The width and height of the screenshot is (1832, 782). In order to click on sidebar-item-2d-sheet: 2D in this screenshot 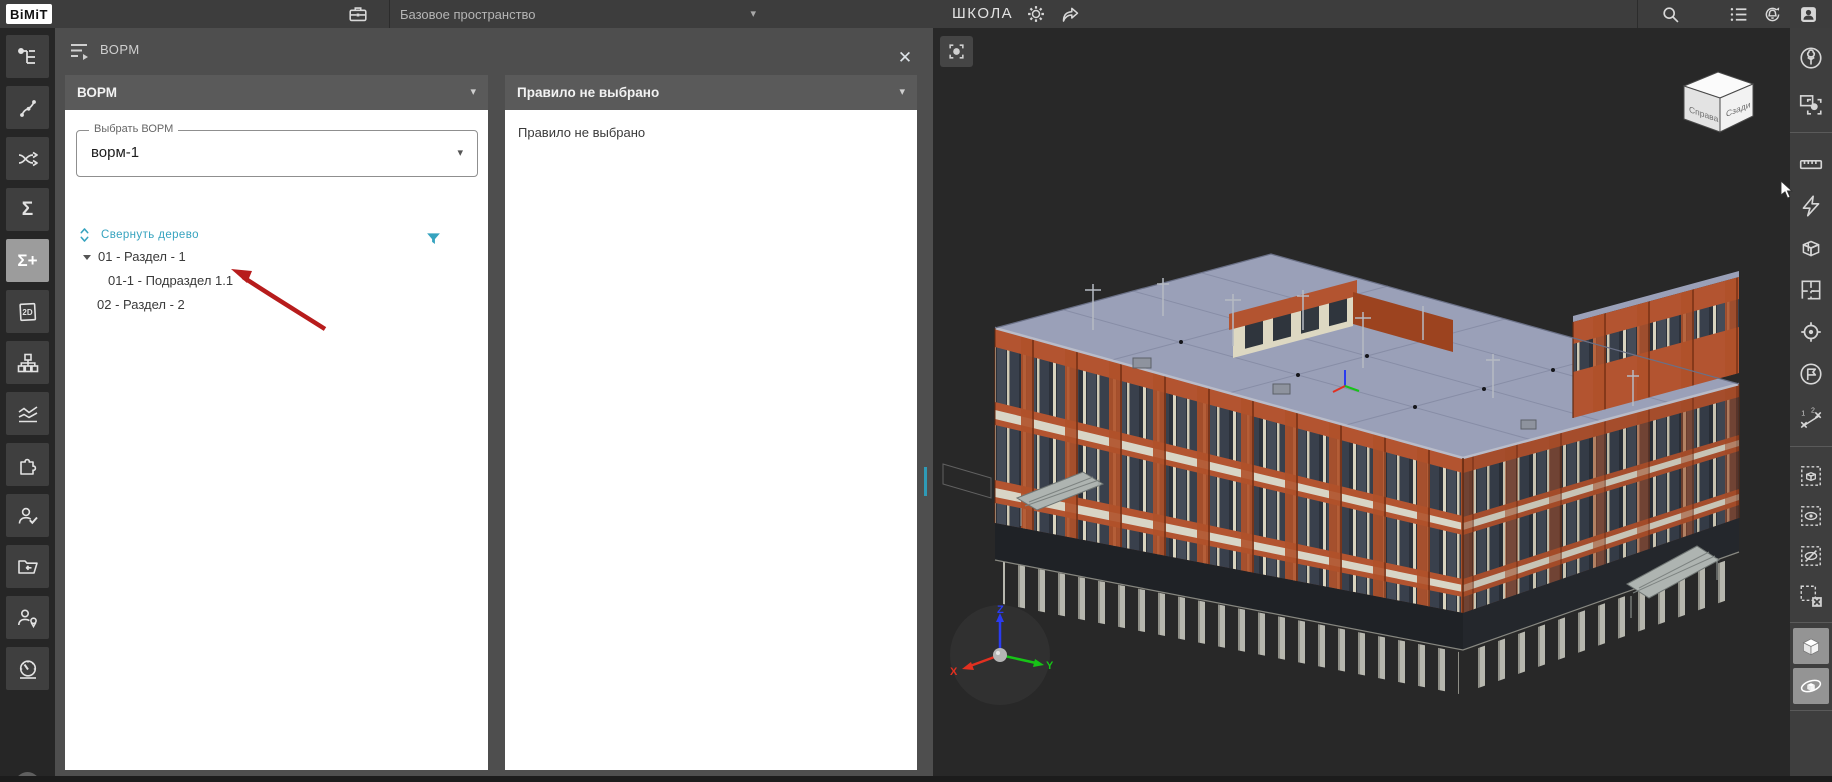, I will do `click(27, 311)`.